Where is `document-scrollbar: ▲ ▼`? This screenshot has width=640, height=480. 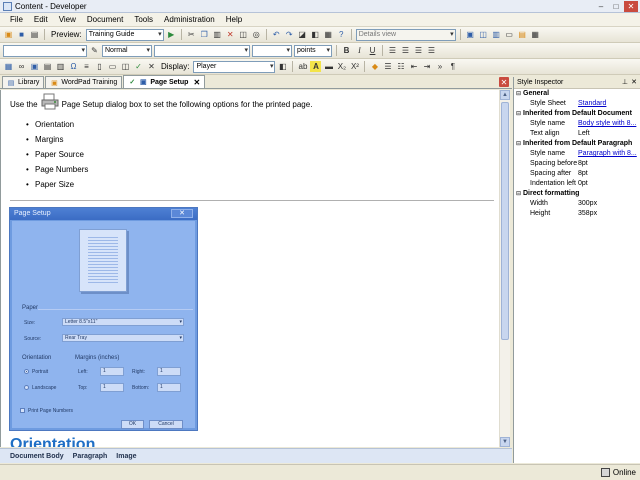
document-scrollbar: ▲ ▼ is located at coordinates (504, 268).